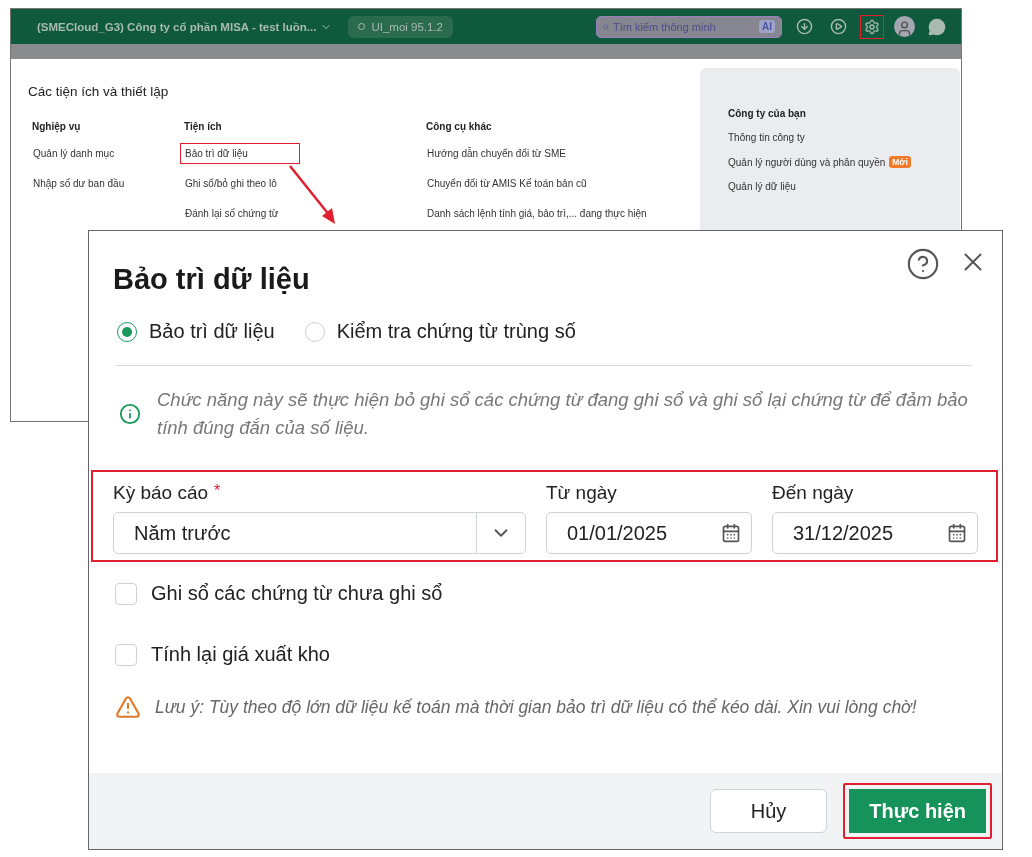  I want to click on submit-button: Thực hiện, so click(917, 811).